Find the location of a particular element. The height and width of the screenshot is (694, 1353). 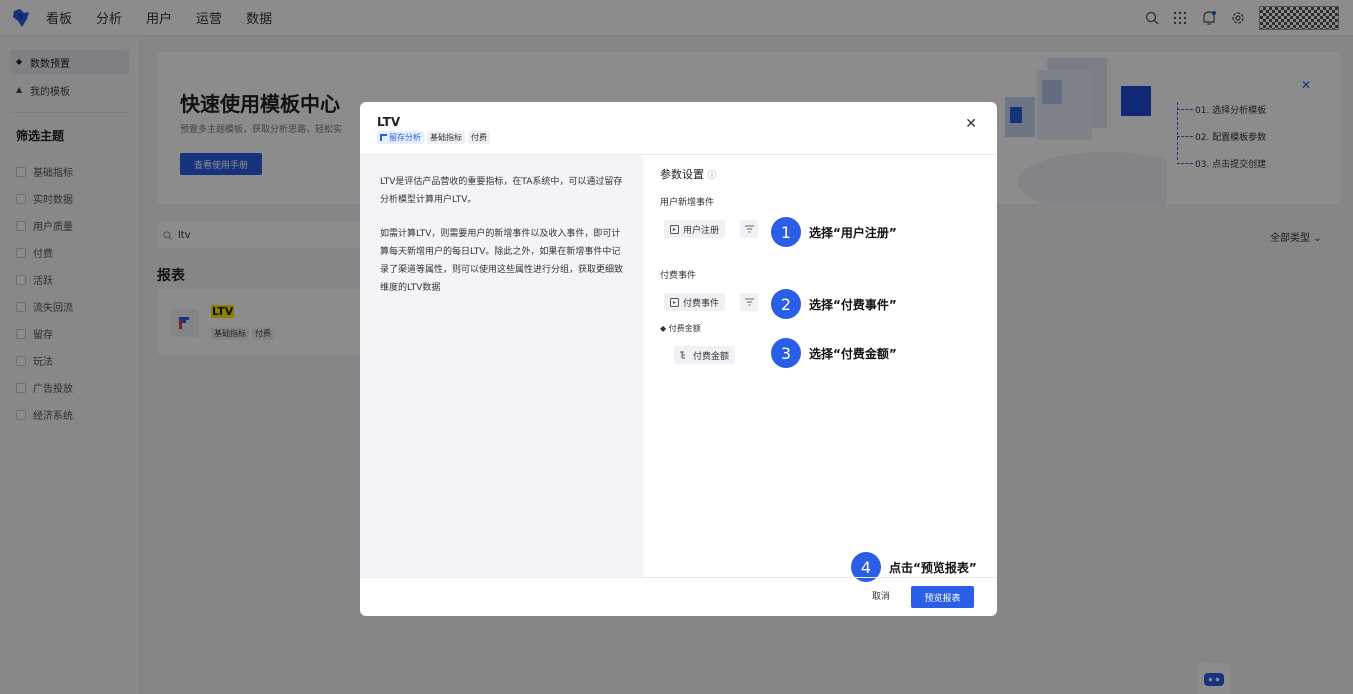

modal-footer: 取消 预览报表 is located at coordinates (678, 596).